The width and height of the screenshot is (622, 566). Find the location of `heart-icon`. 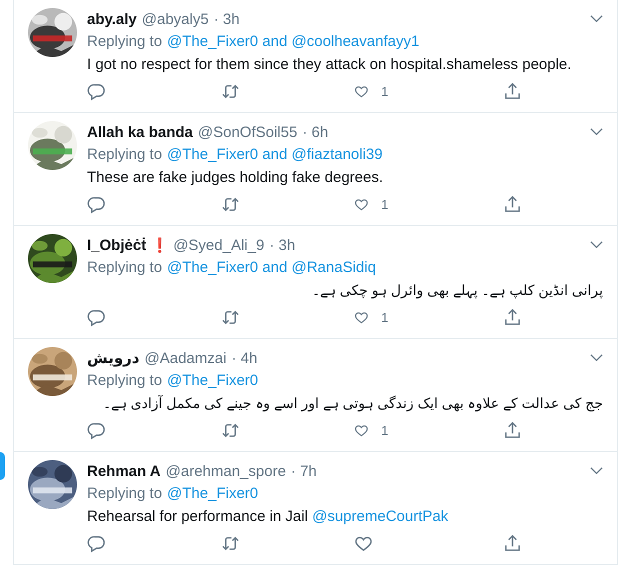

heart-icon is located at coordinates (364, 543).